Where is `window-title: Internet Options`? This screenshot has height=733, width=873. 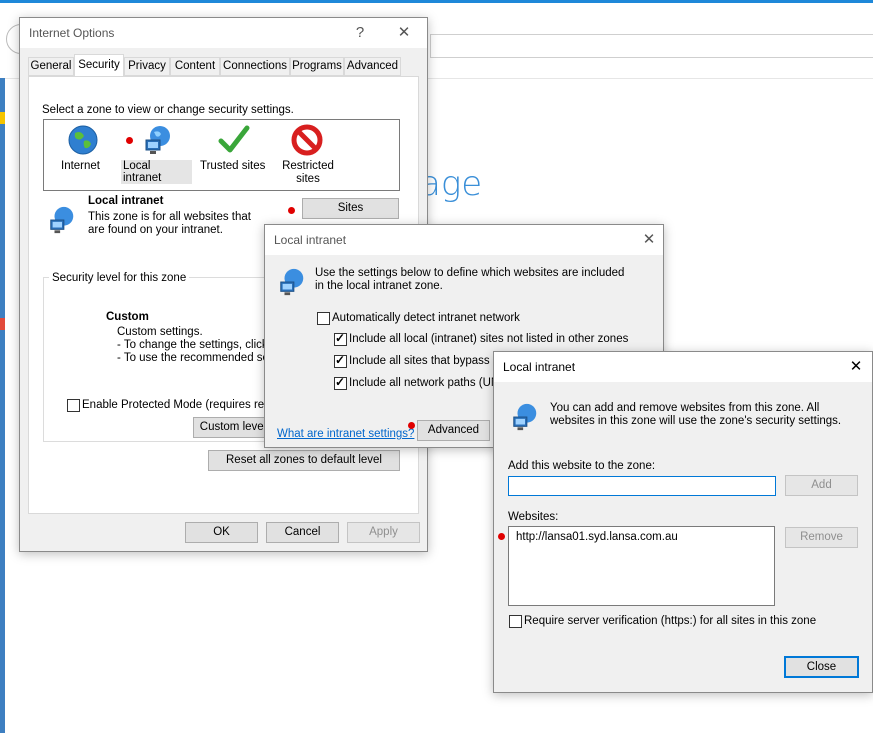 window-title: Internet Options is located at coordinates (72, 33).